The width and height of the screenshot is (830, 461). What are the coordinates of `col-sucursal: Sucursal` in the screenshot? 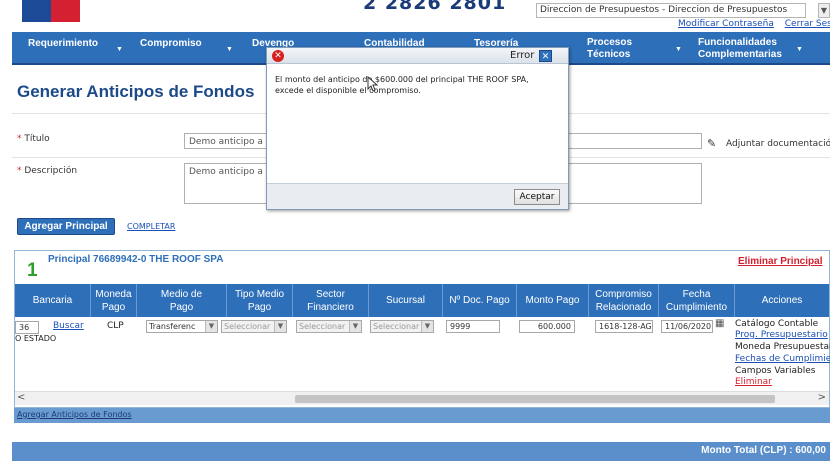 It's located at (406, 300).